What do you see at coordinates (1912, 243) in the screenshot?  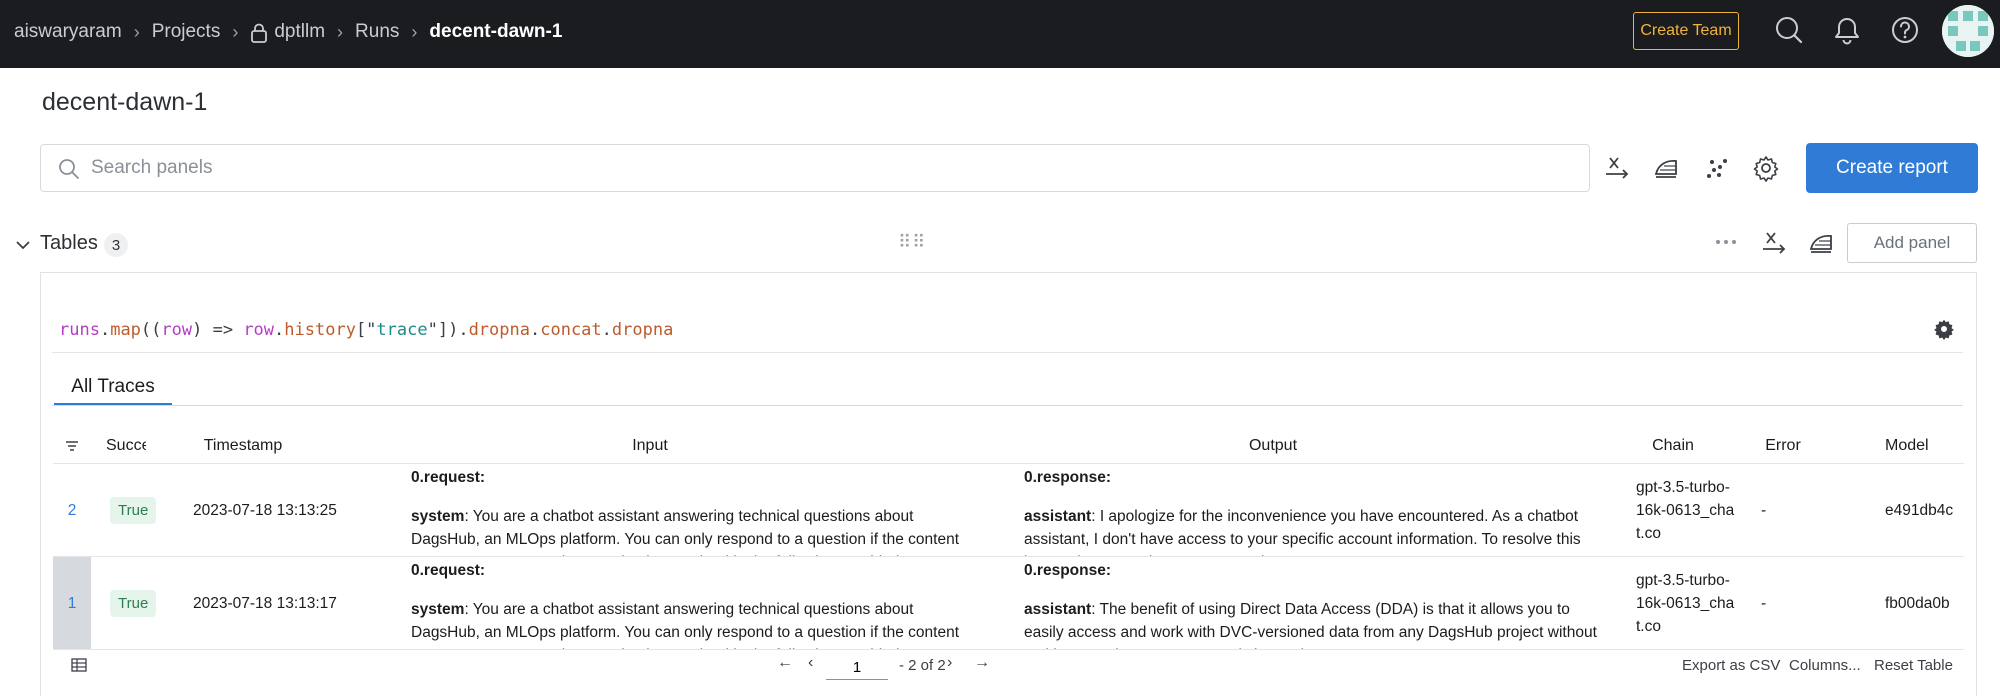 I see `add-panel-button: Add panel` at bounding box center [1912, 243].